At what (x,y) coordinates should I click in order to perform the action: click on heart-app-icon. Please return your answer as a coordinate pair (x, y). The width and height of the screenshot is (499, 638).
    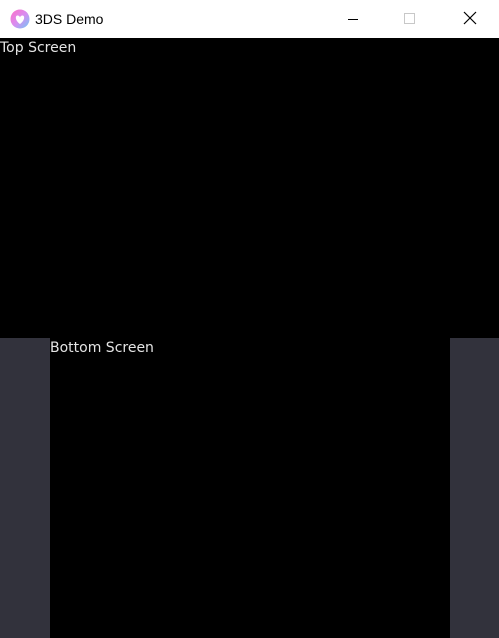
    Looking at the image, I should click on (20, 19).